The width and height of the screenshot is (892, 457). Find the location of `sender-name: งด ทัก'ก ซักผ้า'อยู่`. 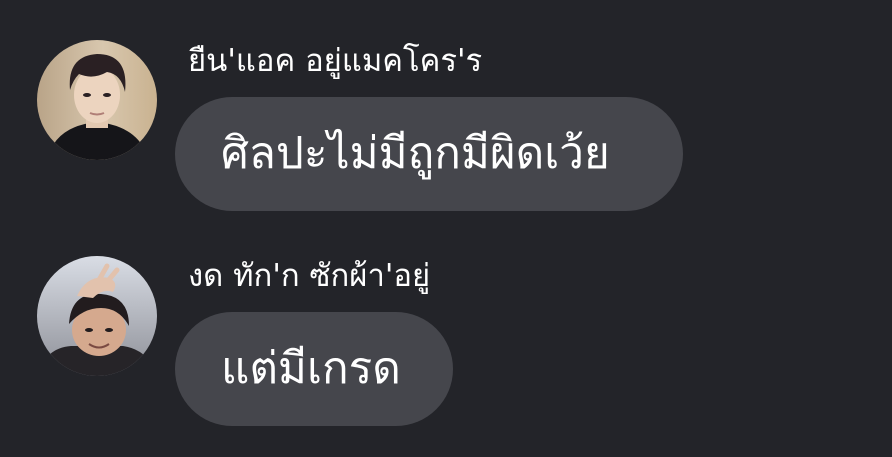

sender-name: งด ทัก'ก ซักผ้า'อยู่ is located at coordinates (309, 276).